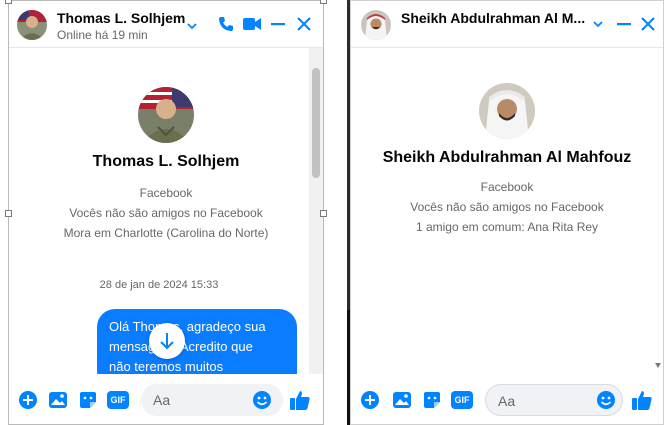 The width and height of the screenshot is (664, 425). What do you see at coordinates (187, 326) in the screenshot?
I see `message-line: Olá Thomas, agradeço sua` at bounding box center [187, 326].